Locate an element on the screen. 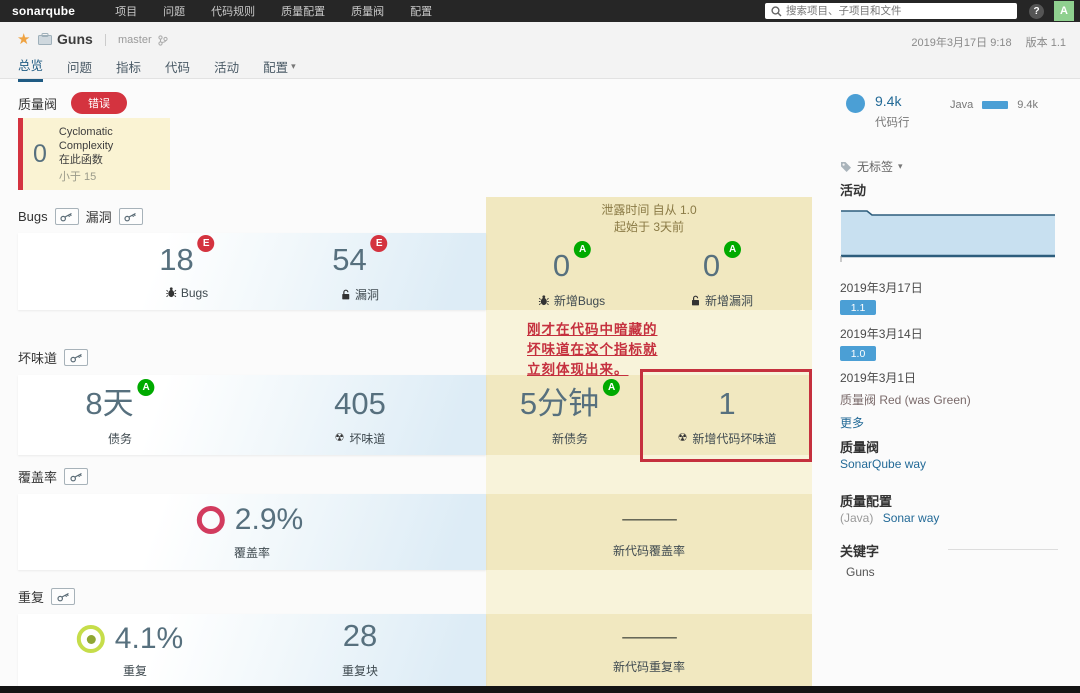  smells-measure: 405 ☢ 坏味道 is located at coordinates (360, 416).